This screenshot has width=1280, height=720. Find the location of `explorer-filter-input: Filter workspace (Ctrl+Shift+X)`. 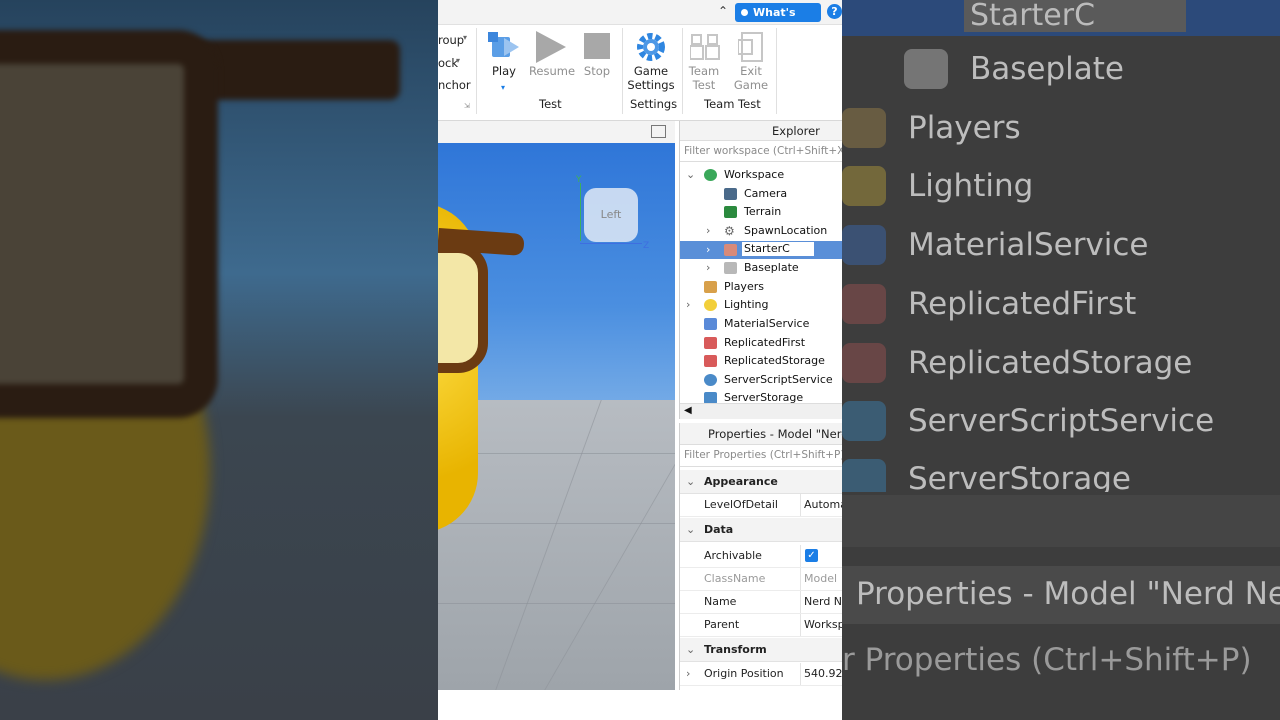

explorer-filter-input: Filter workspace (Ctrl+Shift+X) is located at coordinates (761, 151).